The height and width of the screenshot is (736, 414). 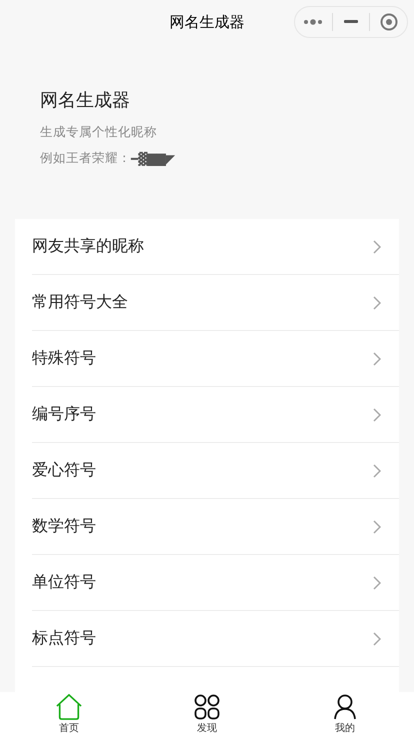 I want to click on close-icon, so click(x=389, y=22).